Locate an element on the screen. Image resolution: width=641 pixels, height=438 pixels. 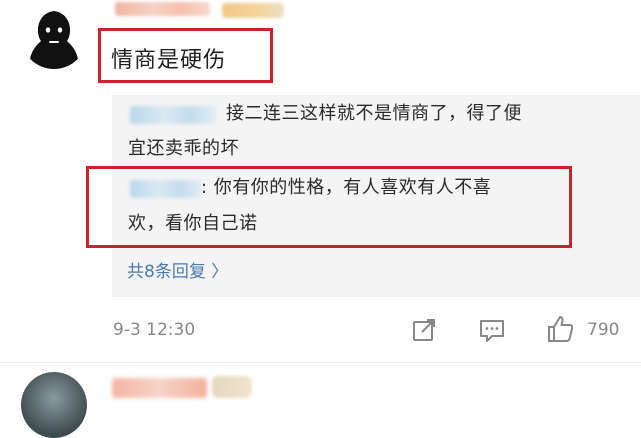
divider is located at coordinates (320, 362).